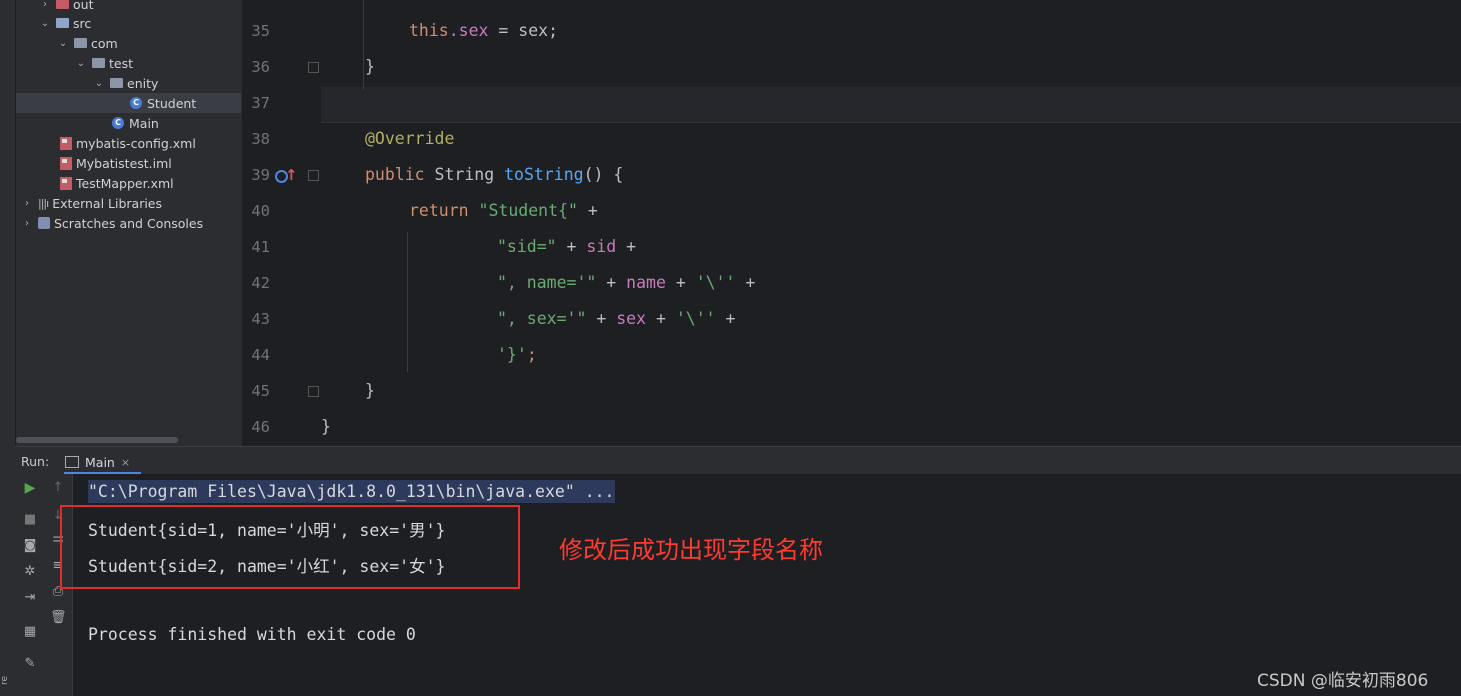 This screenshot has height=696, width=1461. I want to click on tree-scrollbar, so click(97, 440).